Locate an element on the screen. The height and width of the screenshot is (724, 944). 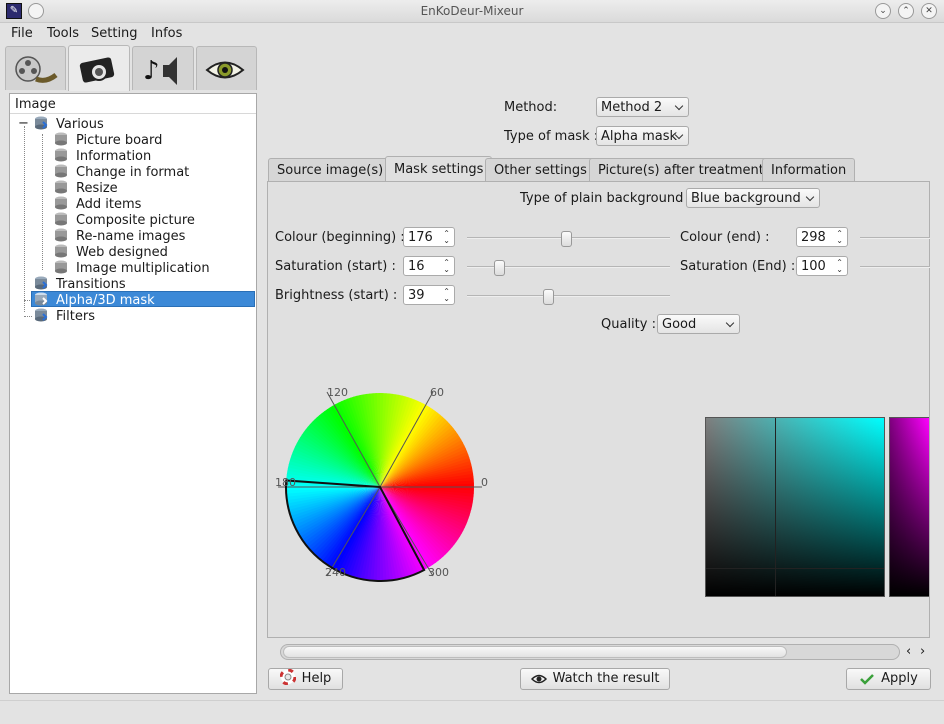
tree-item-add-items: Add items is located at coordinates (97, 204).